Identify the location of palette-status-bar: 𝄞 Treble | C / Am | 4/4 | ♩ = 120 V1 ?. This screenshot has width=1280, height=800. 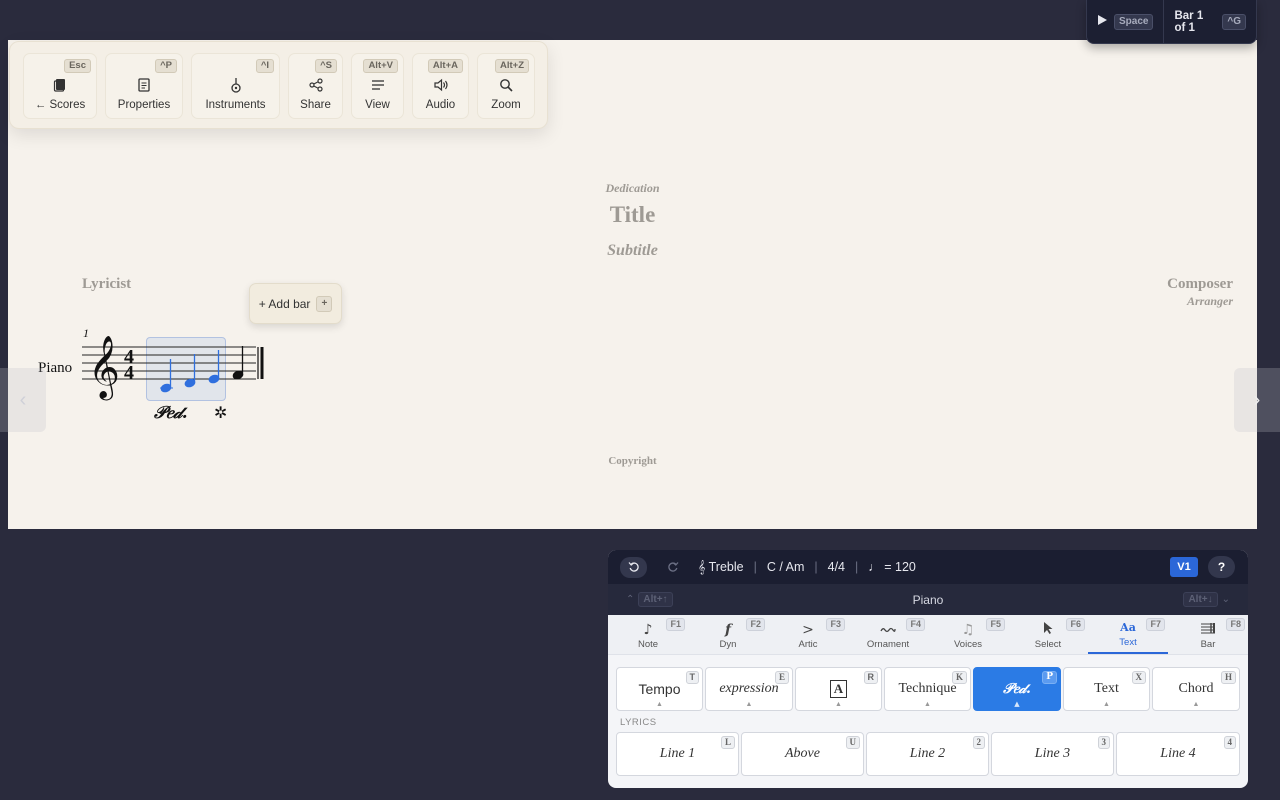
(928, 567).